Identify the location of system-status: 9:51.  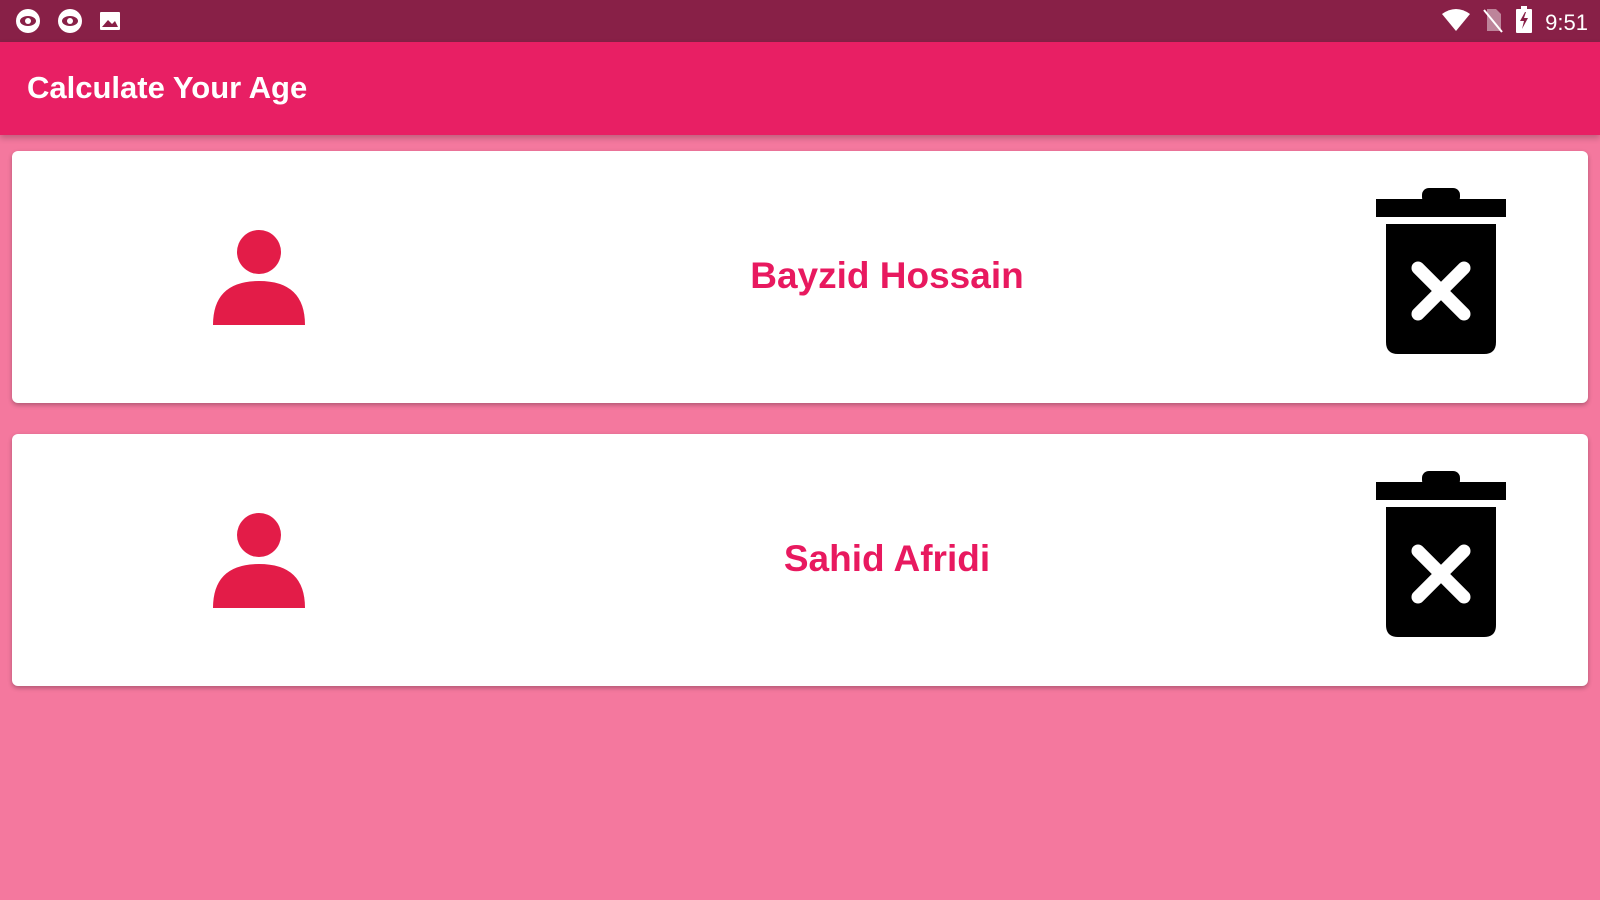
(1514, 22).